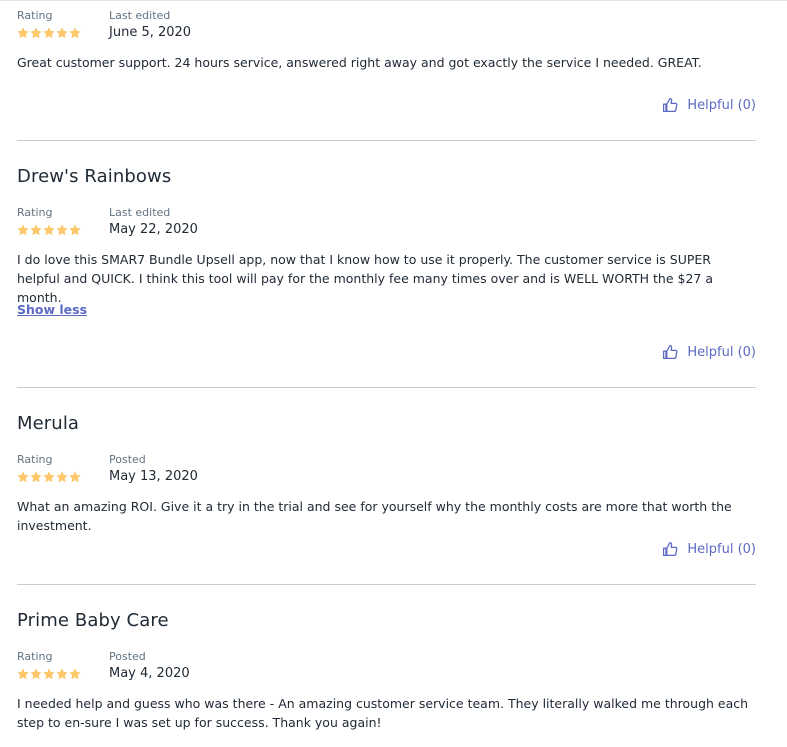 The width and height of the screenshot is (787, 747). What do you see at coordinates (153, 476) in the screenshot?
I see `review-date: May 13, 2020` at bounding box center [153, 476].